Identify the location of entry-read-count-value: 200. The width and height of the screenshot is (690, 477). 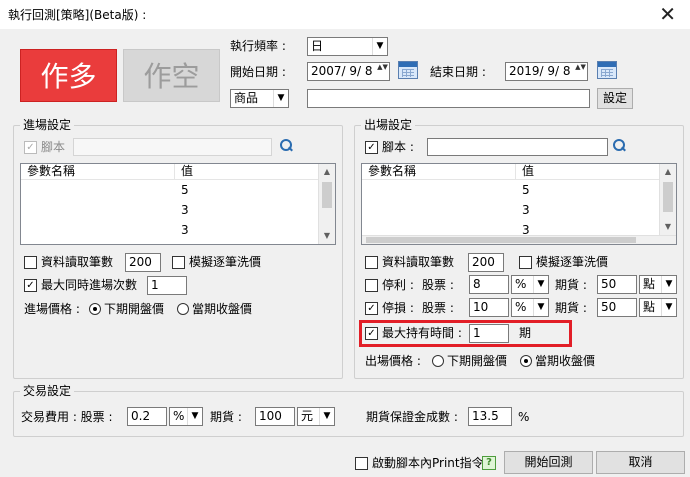
(140, 262).